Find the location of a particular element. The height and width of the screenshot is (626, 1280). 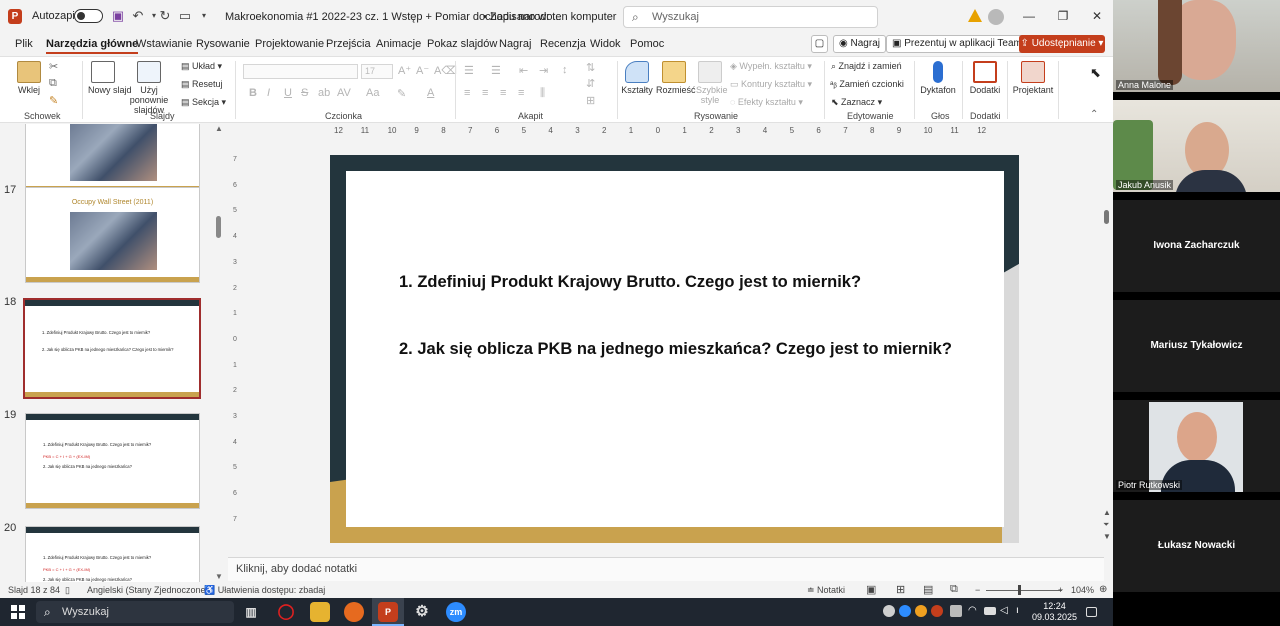

shapes-button: Kształty is located at coordinates (637, 78).